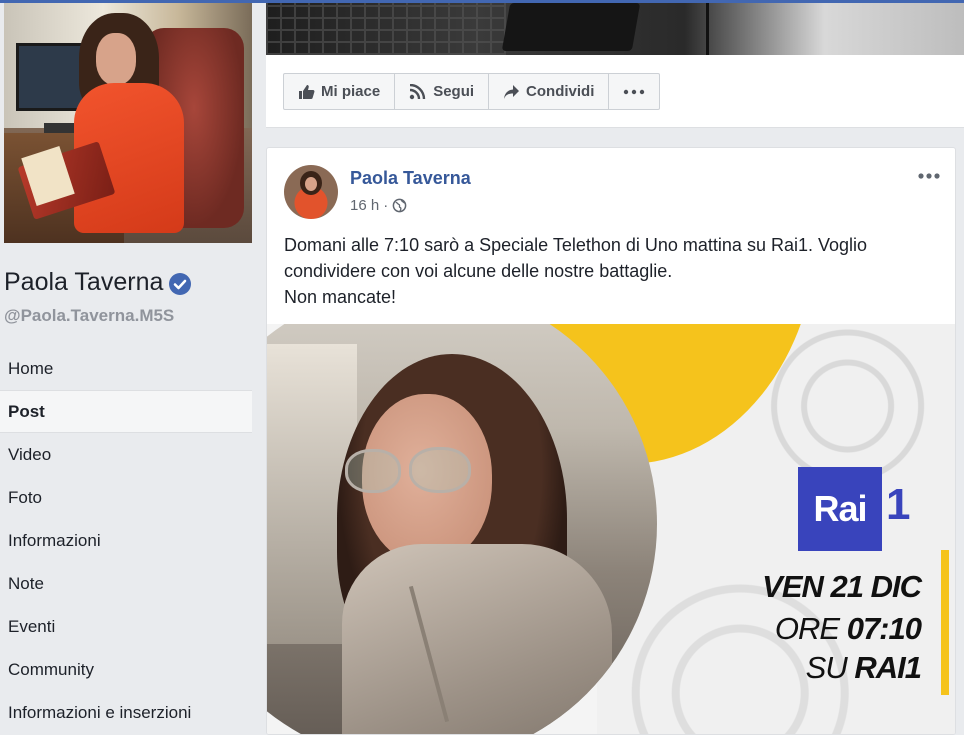 The image size is (964, 735). I want to click on cover-card: Mi piace Segui Condividi, so click(615, 65).